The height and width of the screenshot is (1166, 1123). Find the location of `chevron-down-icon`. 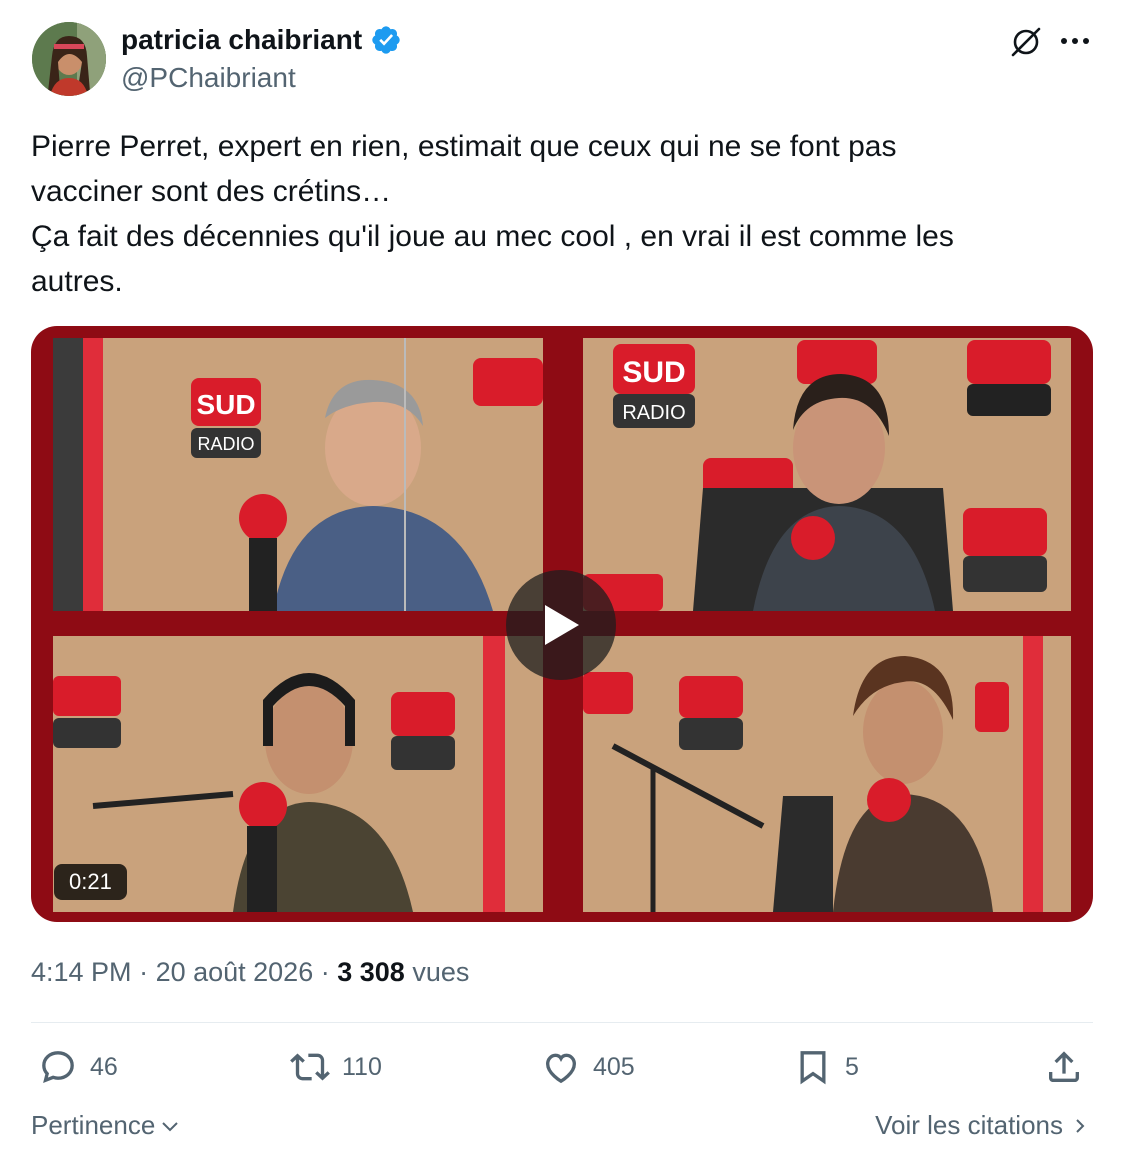

chevron-down-icon is located at coordinates (170, 1126).